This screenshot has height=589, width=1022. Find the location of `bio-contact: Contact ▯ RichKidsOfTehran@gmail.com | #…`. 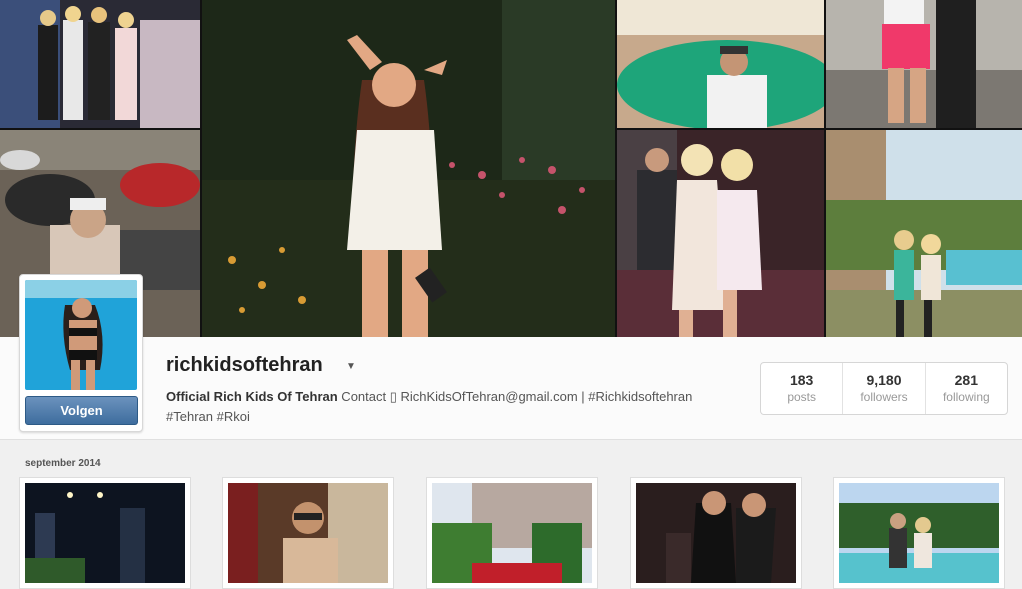

bio-contact: Contact ▯ RichKidsOfTehran@gmail.com | #… is located at coordinates (515, 396).